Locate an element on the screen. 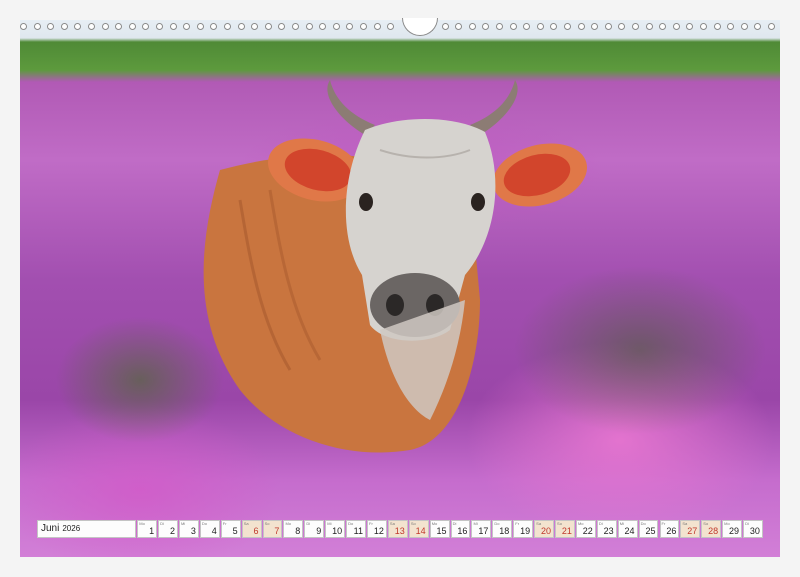  day-cell: Do 4 is located at coordinates (209, 529).